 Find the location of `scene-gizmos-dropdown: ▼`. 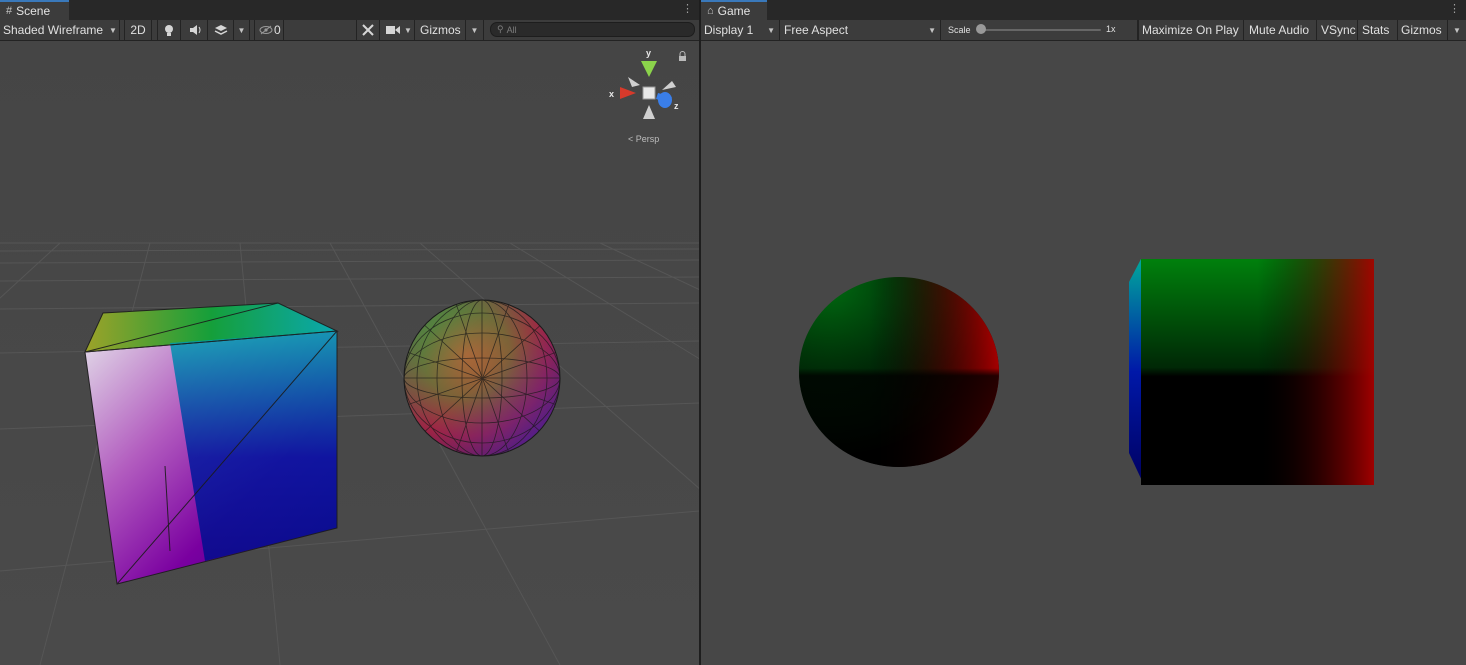

scene-gizmos-dropdown: ▼ is located at coordinates (475, 30).